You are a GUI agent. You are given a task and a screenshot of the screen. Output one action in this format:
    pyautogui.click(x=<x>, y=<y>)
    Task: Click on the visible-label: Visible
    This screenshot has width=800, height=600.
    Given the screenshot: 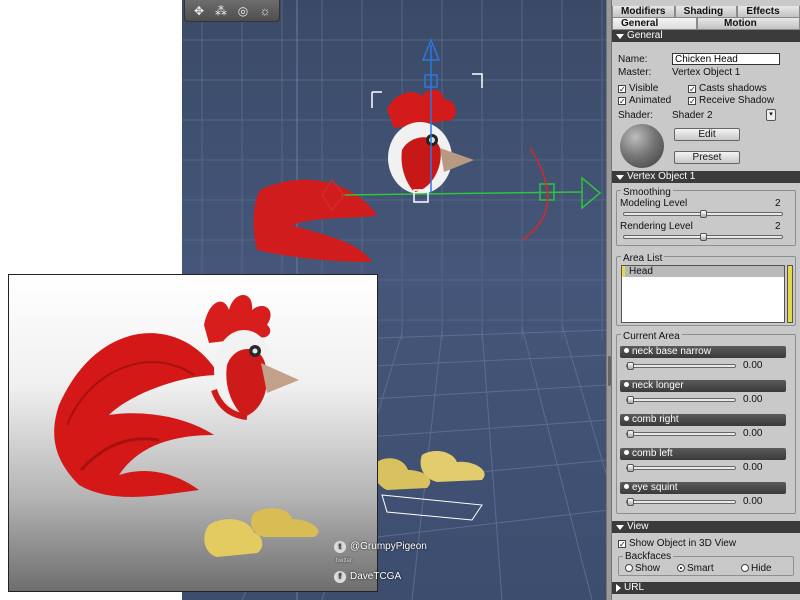 What is the action you would take?
    pyautogui.click(x=644, y=88)
    